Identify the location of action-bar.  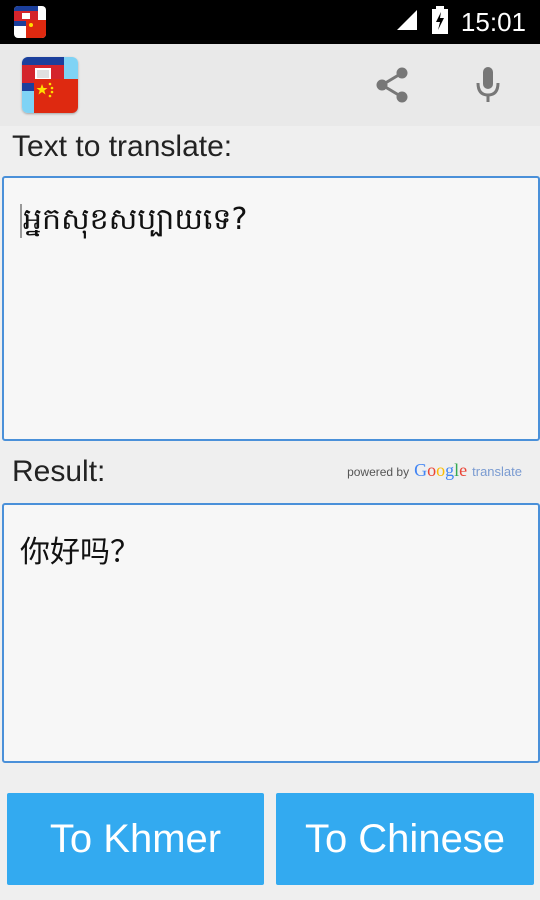
(270, 85).